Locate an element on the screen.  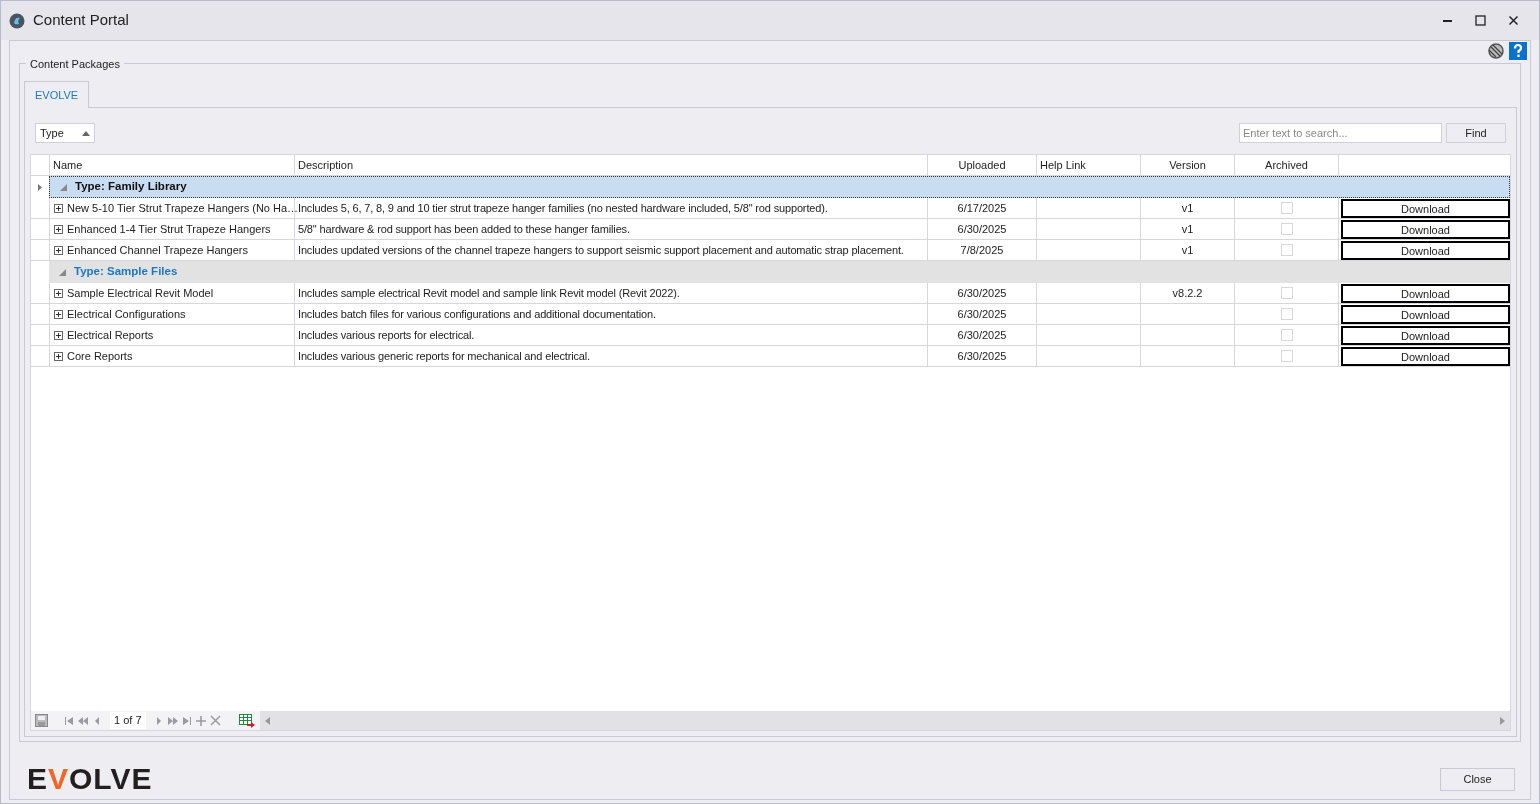
table-cell-text: Includes 5, 6, 7, 8, 9 and 10 tier strut trapeze hanger families (no nested hardware included, 5/8" rod supported). is located at coordinates (563, 208).